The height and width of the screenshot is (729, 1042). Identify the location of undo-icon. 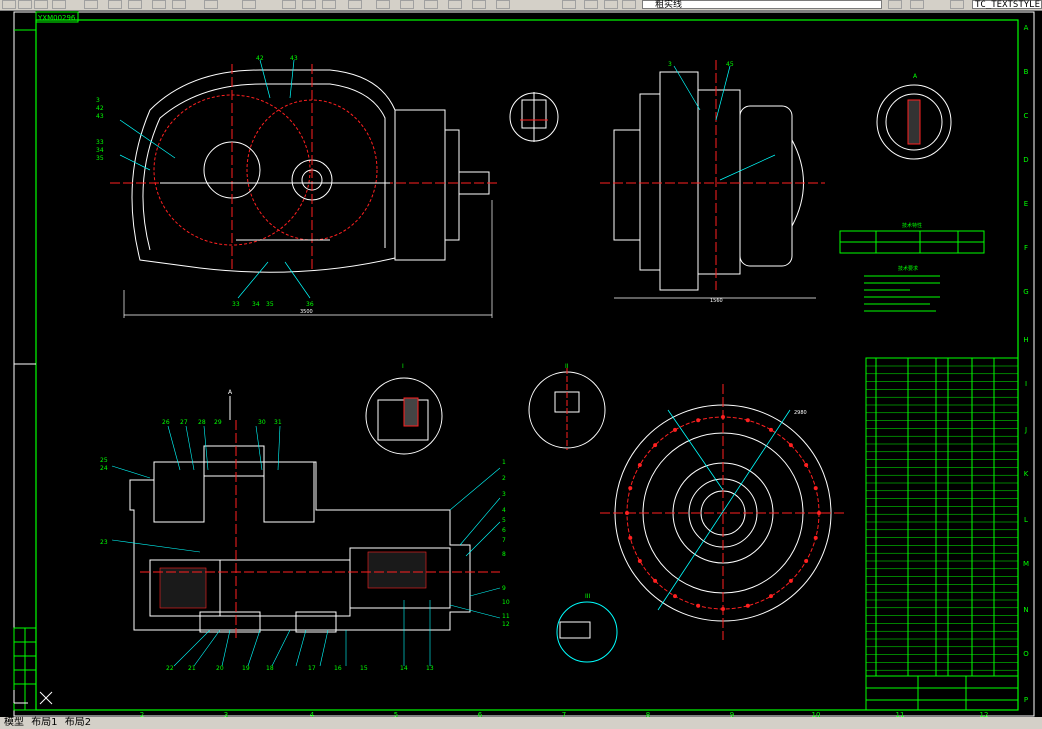
(211, 4).